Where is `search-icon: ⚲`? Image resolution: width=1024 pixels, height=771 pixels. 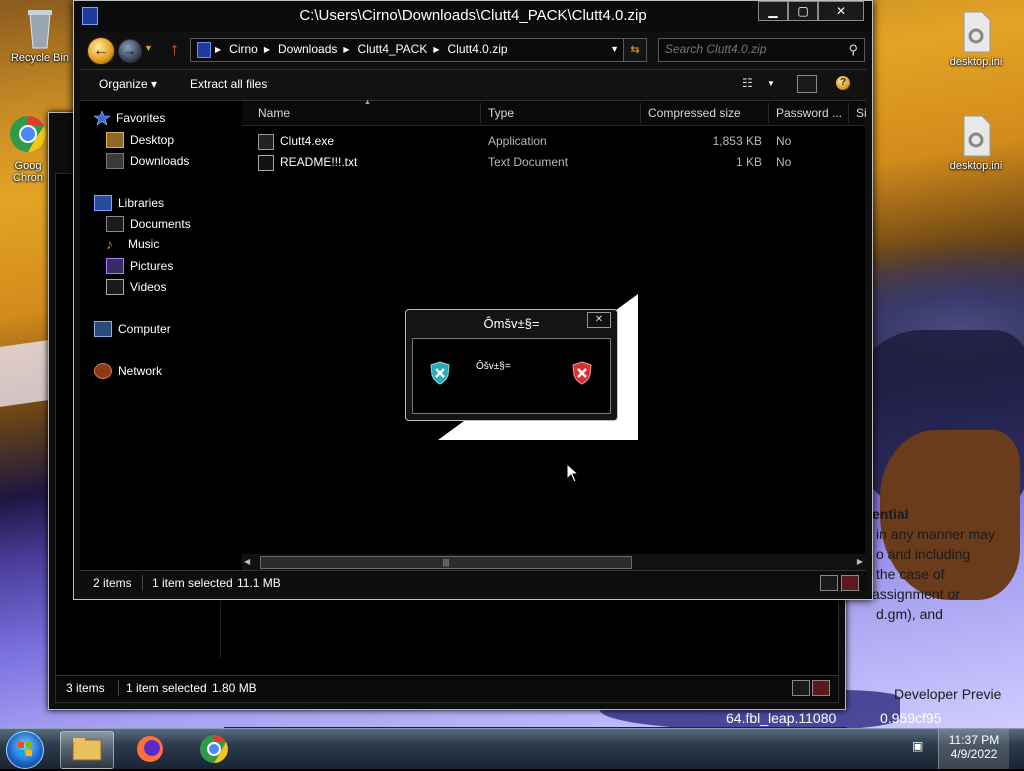 search-icon: ⚲ is located at coordinates (853, 50).